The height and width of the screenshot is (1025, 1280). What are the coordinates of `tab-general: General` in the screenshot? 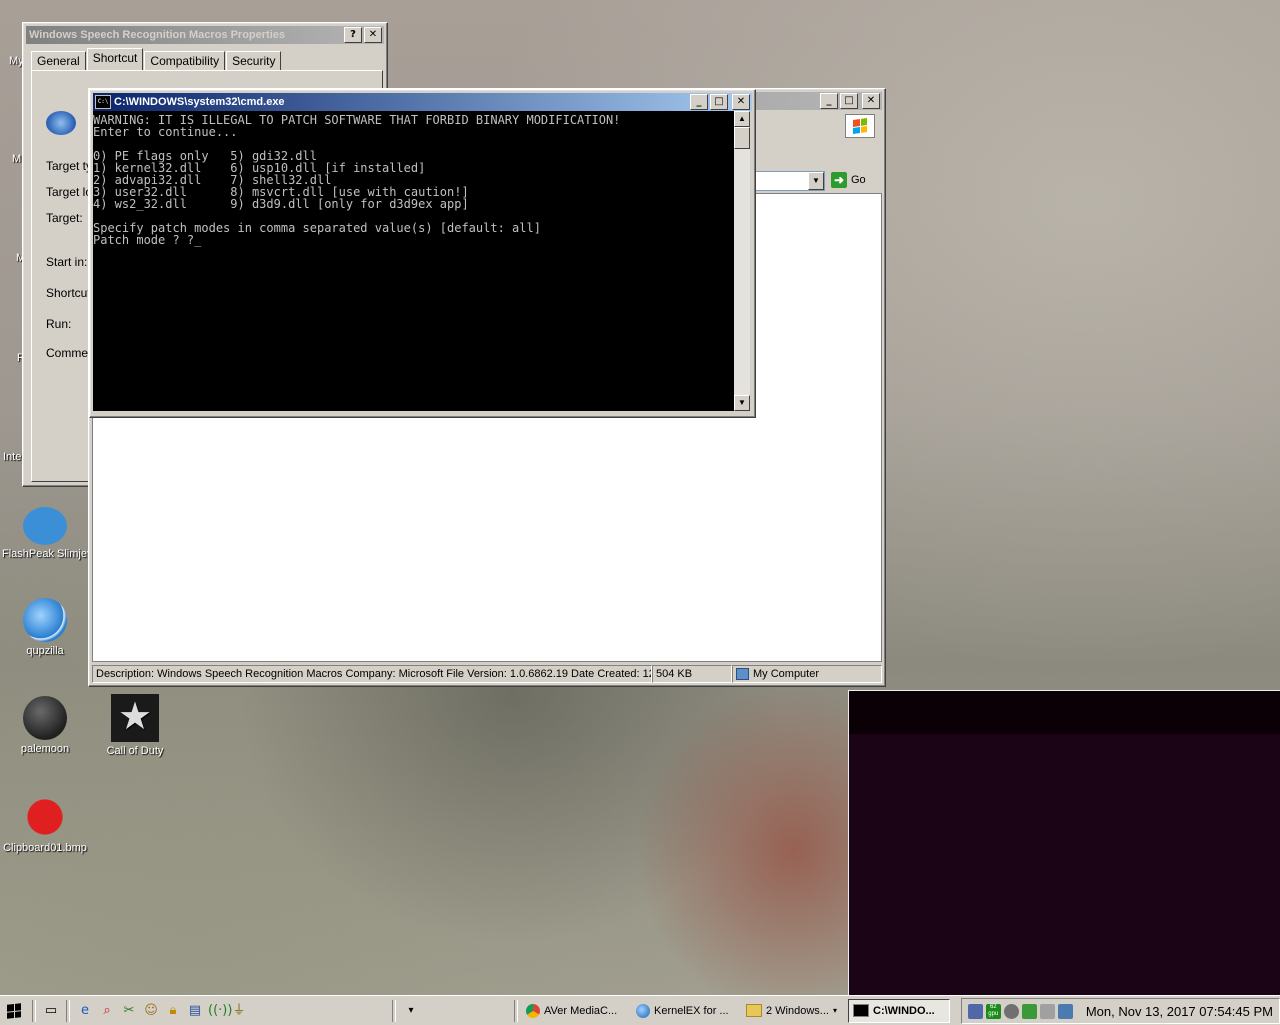 It's located at (58, 60).